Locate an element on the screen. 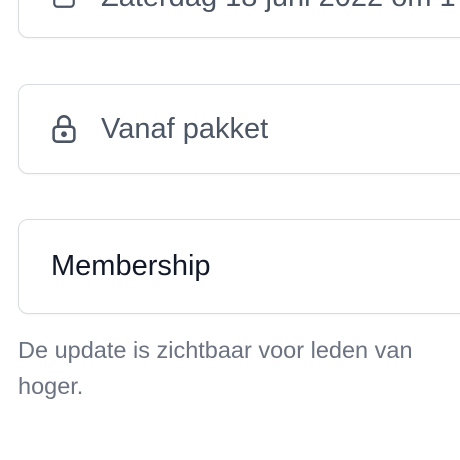 Image resolution: width=460 pixels, height=460 pixels. publish-date-value: Zaterdag 18 juni 2022 om 1 is located at coordinates (278, 7).